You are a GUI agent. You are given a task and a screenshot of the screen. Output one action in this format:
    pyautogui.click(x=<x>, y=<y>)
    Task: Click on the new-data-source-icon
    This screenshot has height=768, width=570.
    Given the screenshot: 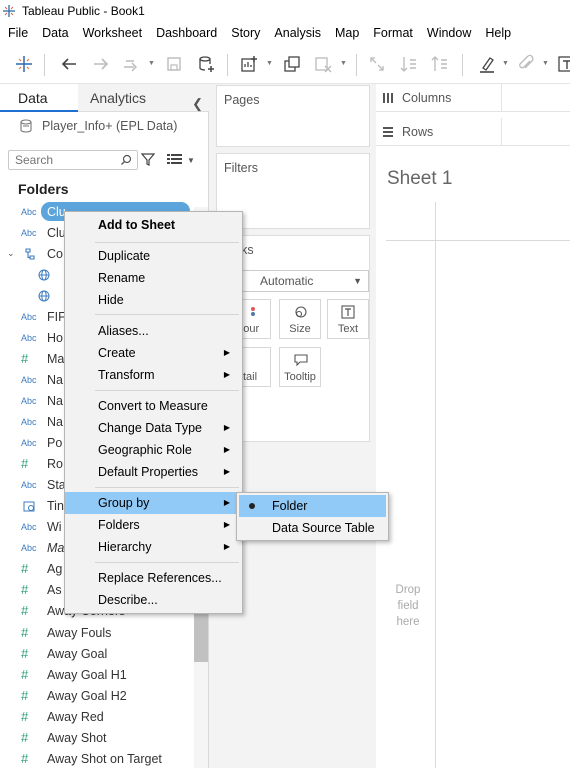 What is the action you would take?
    pyautogui.click(x=206, y=64)
    